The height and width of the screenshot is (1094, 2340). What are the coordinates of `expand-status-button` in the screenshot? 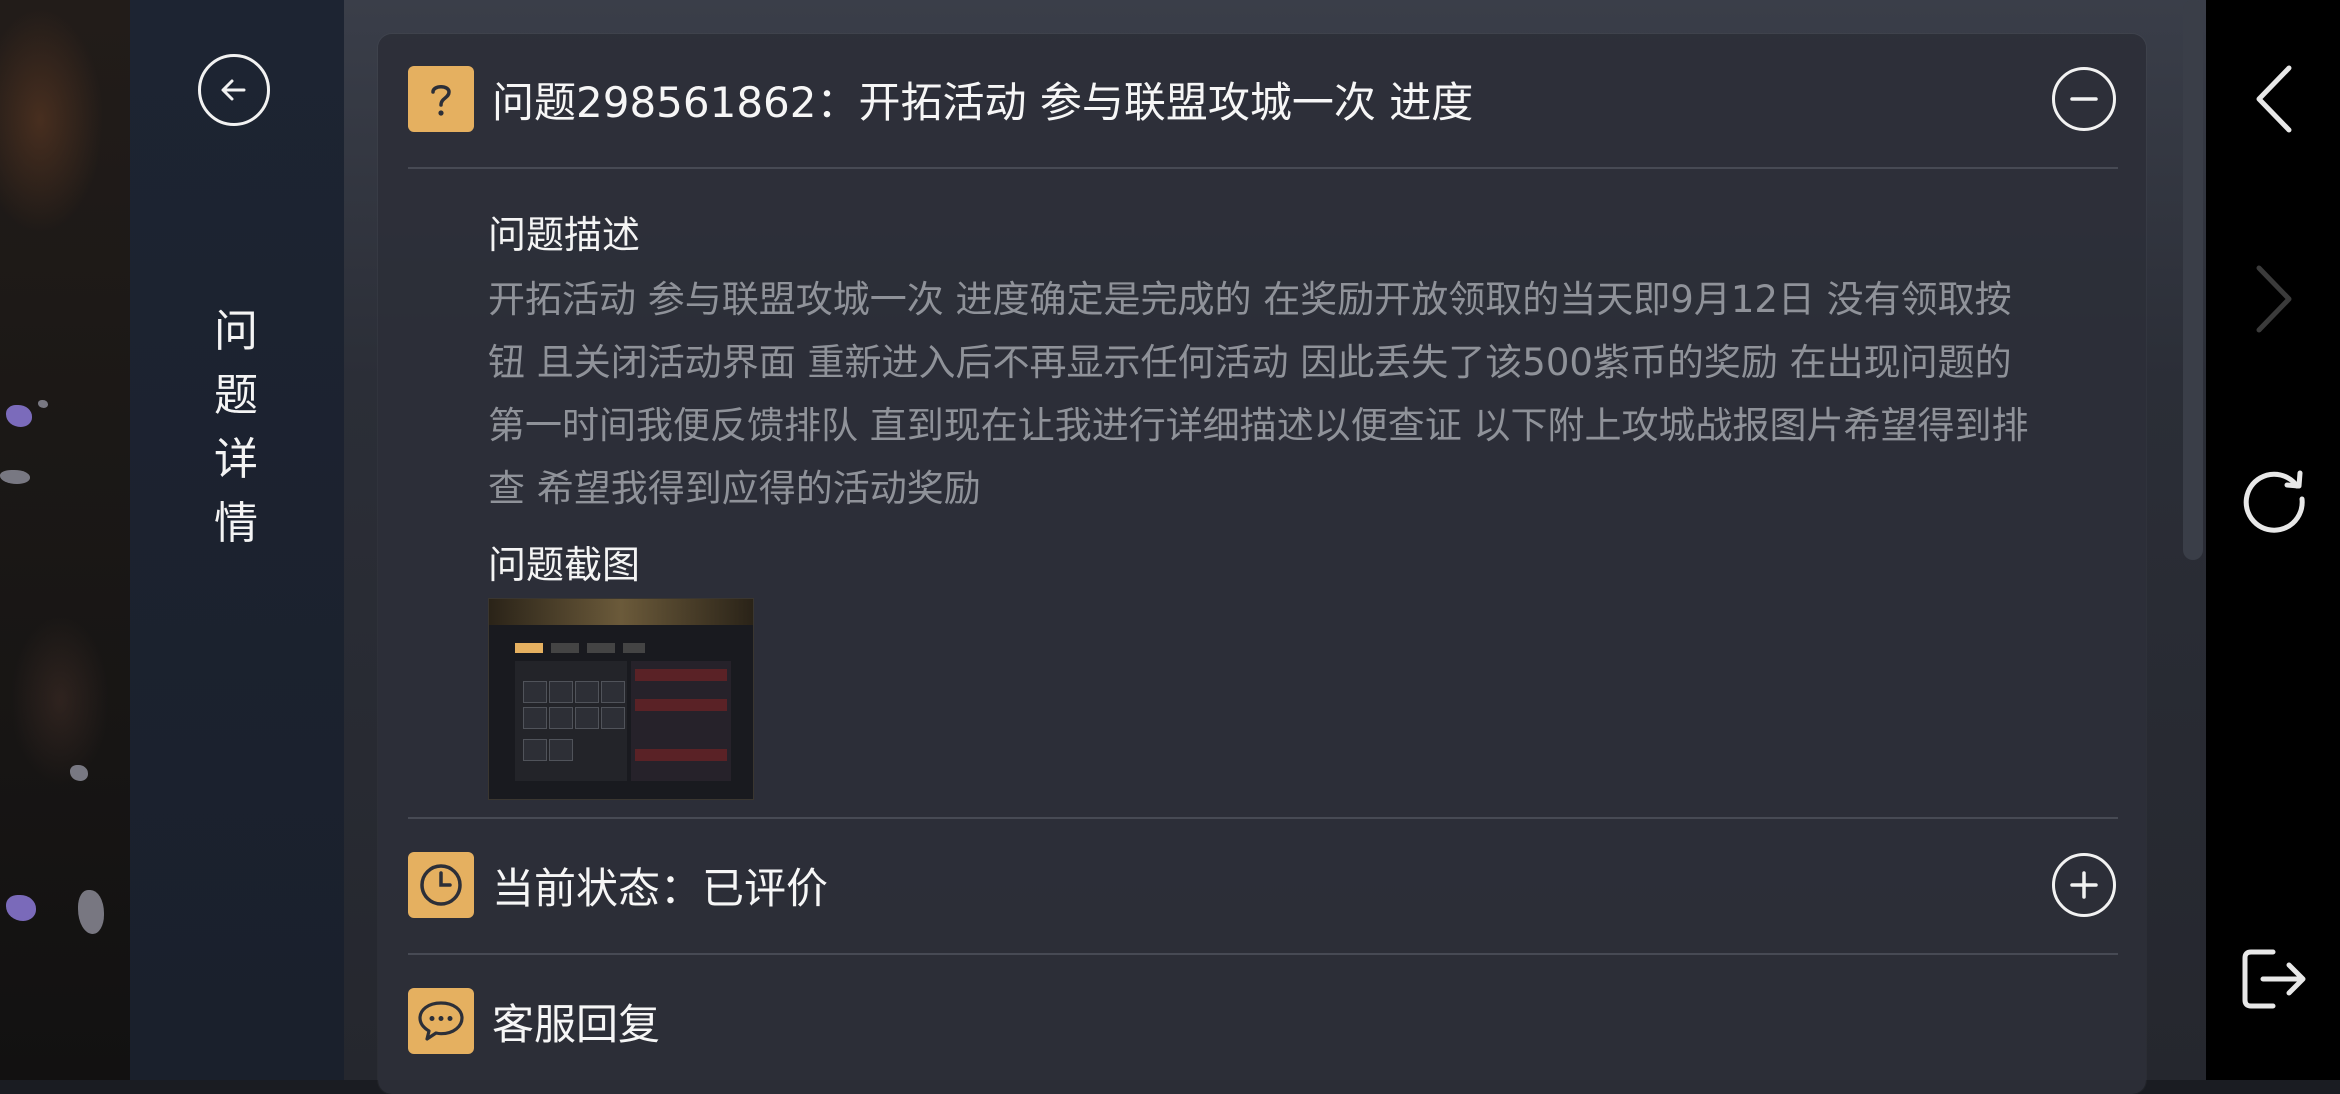 It's located at (2084, 885).